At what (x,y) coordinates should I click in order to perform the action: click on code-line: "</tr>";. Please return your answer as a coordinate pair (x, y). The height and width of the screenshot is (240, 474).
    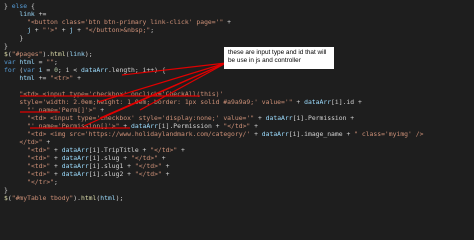
    Looking at the image, I should click on (31, 182).